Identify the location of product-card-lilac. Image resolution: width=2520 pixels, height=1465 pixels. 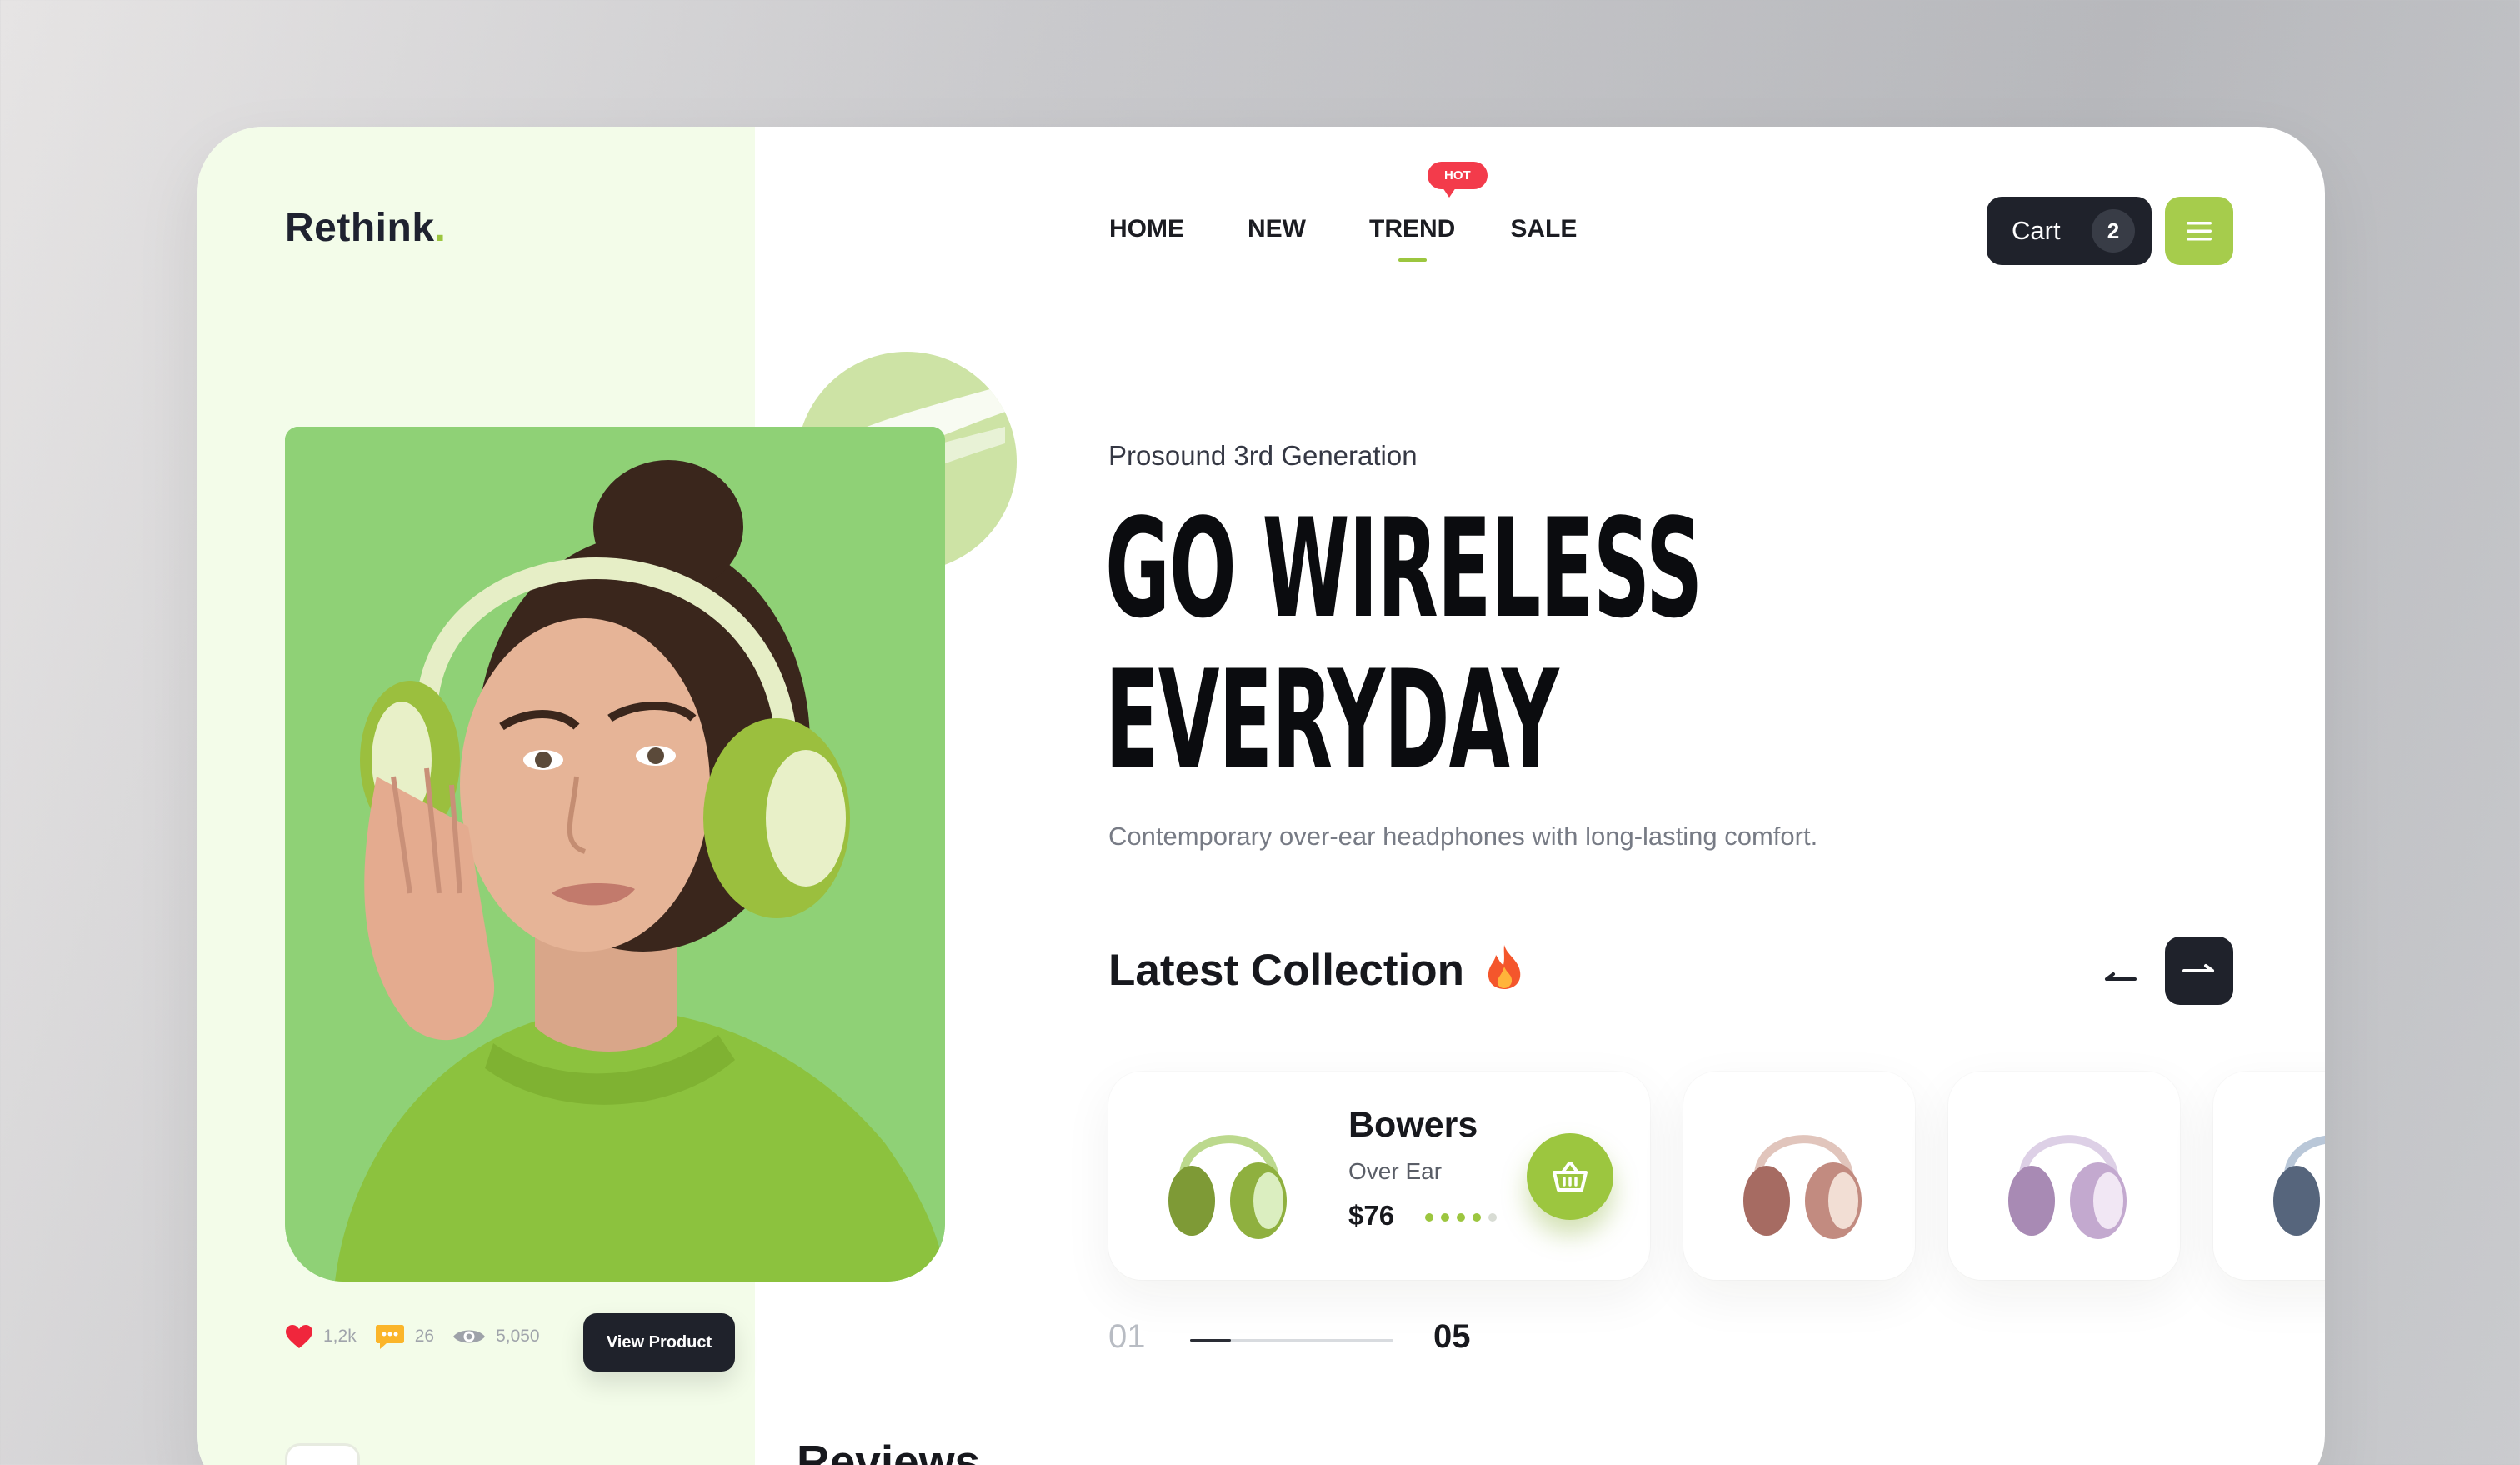
(2064, 1176).